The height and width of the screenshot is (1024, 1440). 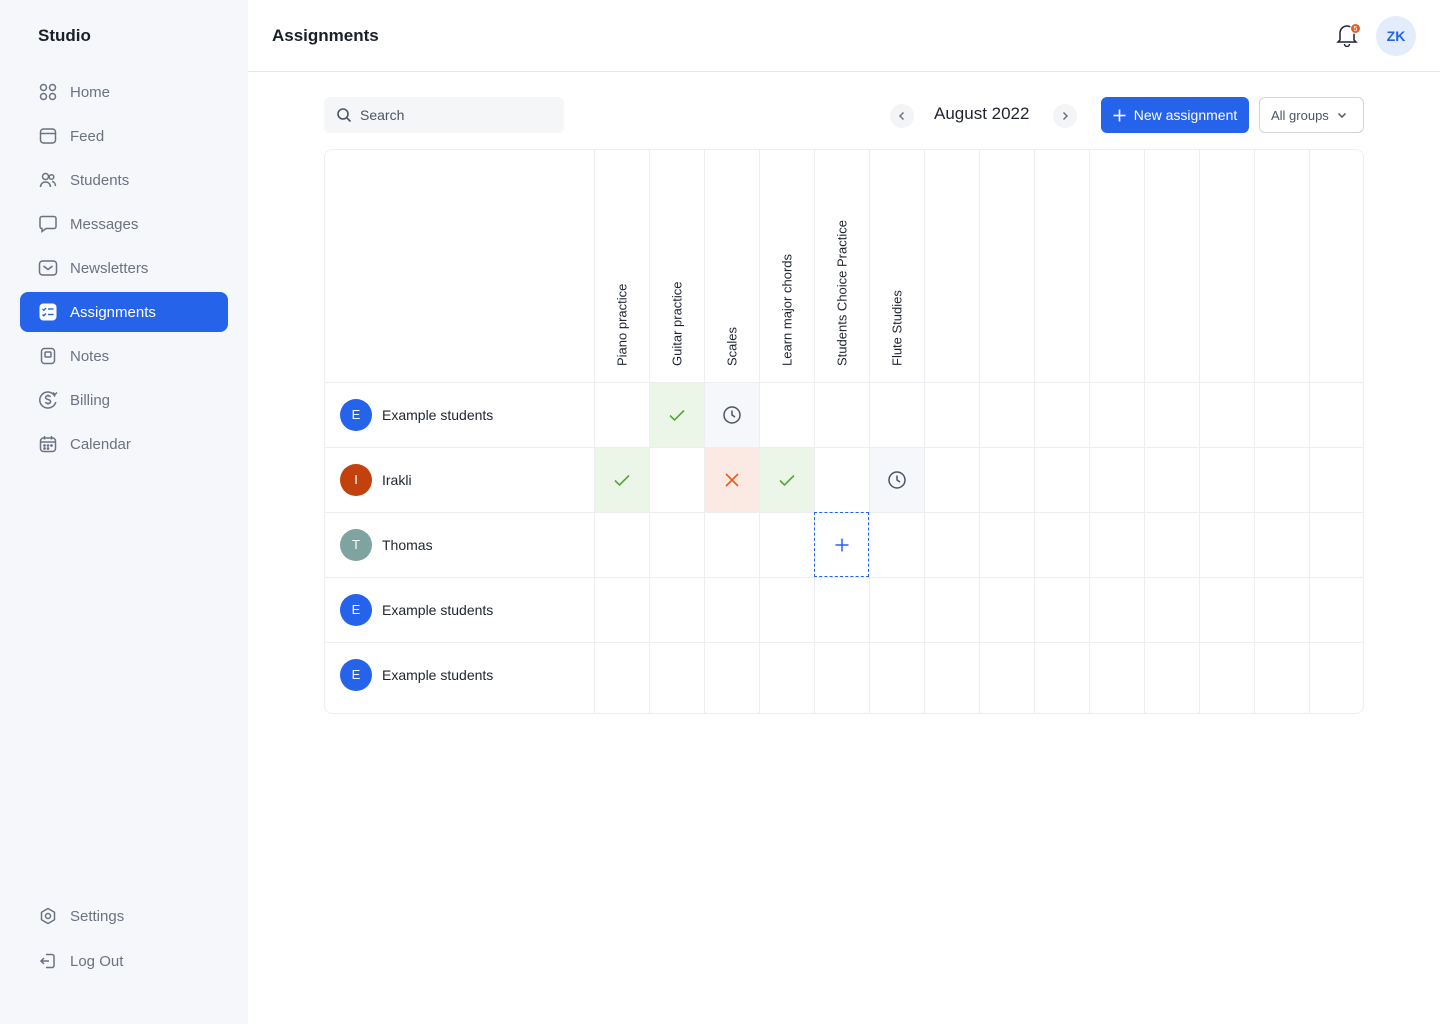 What do you see at coordinates (64, 35) in the screenshot?
I see `brand-name: Studio` at bounding box center [64, 35].